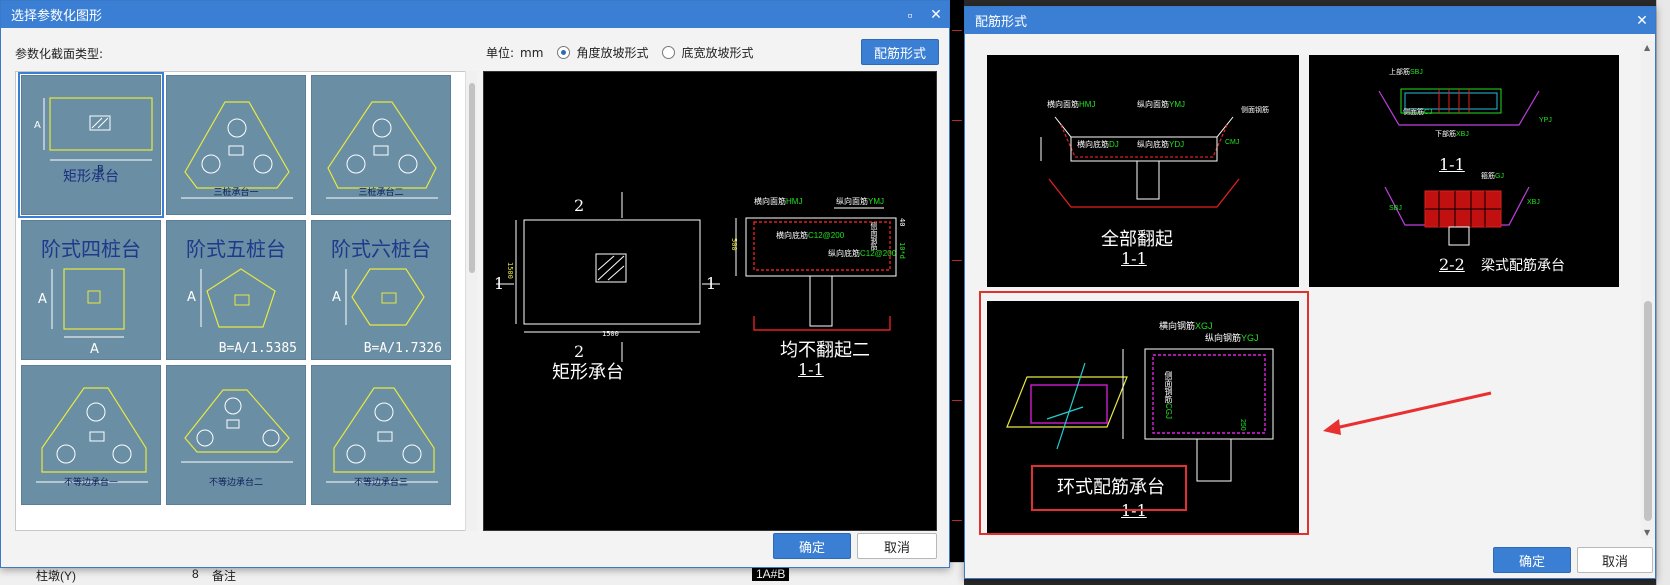  I want to click on rebar-label: 横向底筋C12@200, so click(810, 235).